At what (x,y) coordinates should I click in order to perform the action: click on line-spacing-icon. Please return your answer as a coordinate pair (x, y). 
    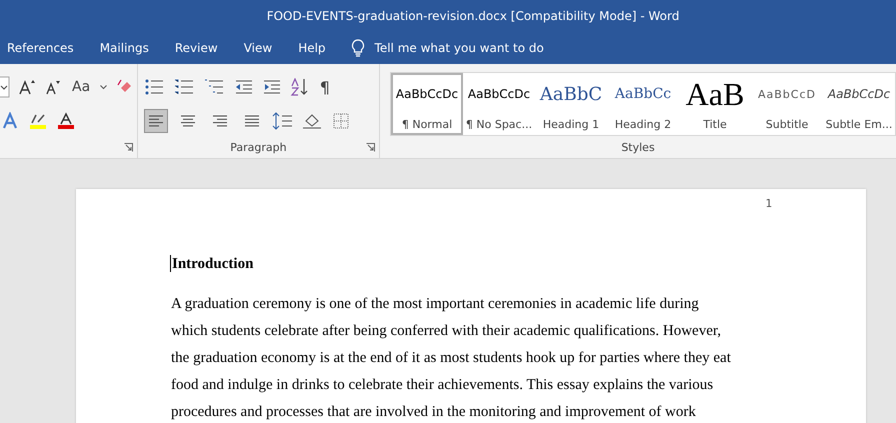
    Looking at the image, I should click on (283, 121).